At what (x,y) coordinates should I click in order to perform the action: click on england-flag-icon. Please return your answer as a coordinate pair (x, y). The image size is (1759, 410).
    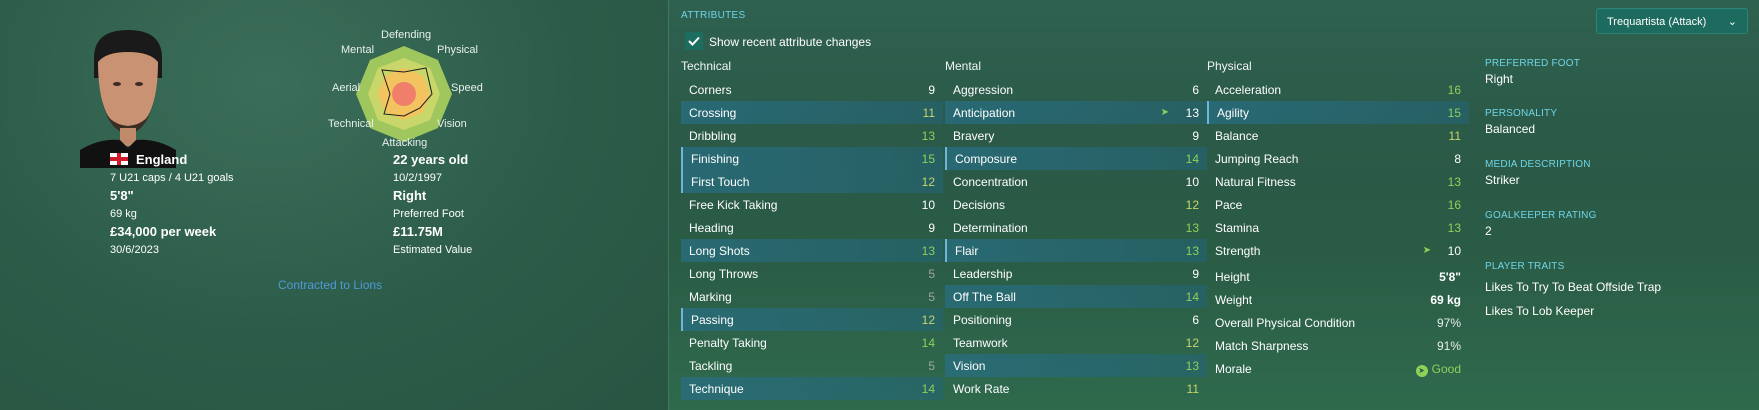
    Looking at the image, I should click on (119, 159).